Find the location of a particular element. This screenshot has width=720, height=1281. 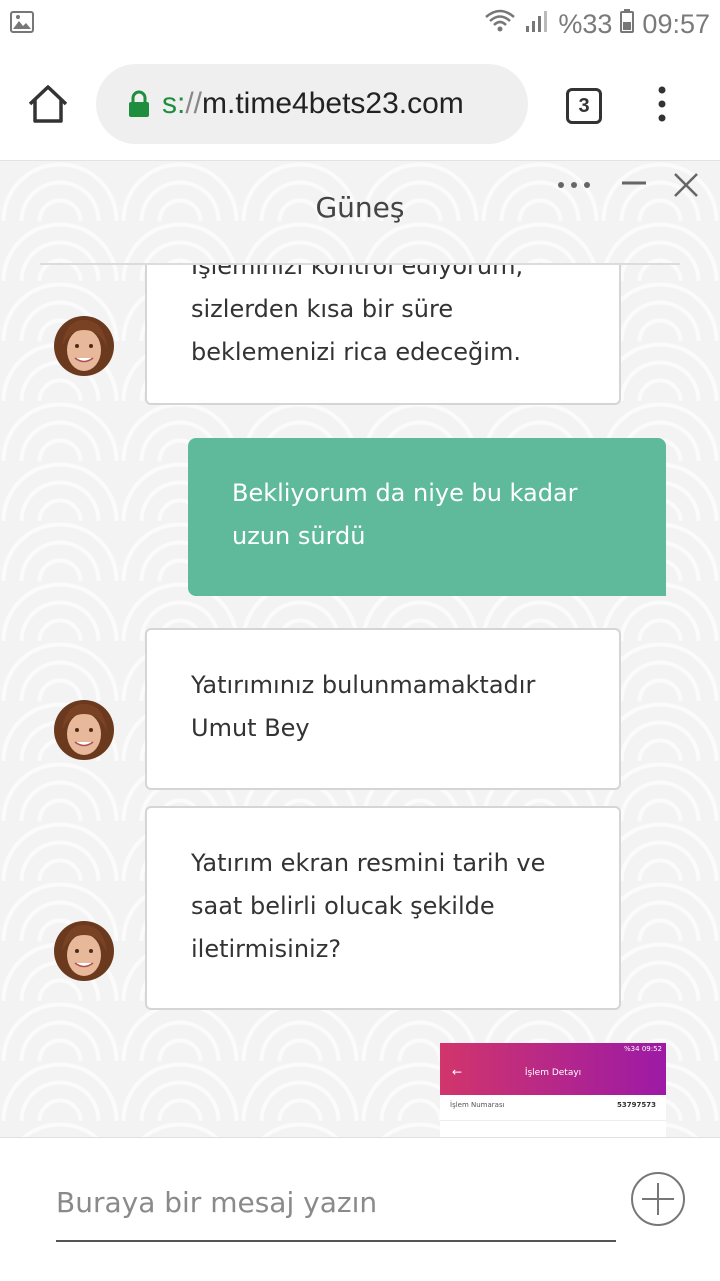

attachment-divider is located at coordinates (553, 1120).